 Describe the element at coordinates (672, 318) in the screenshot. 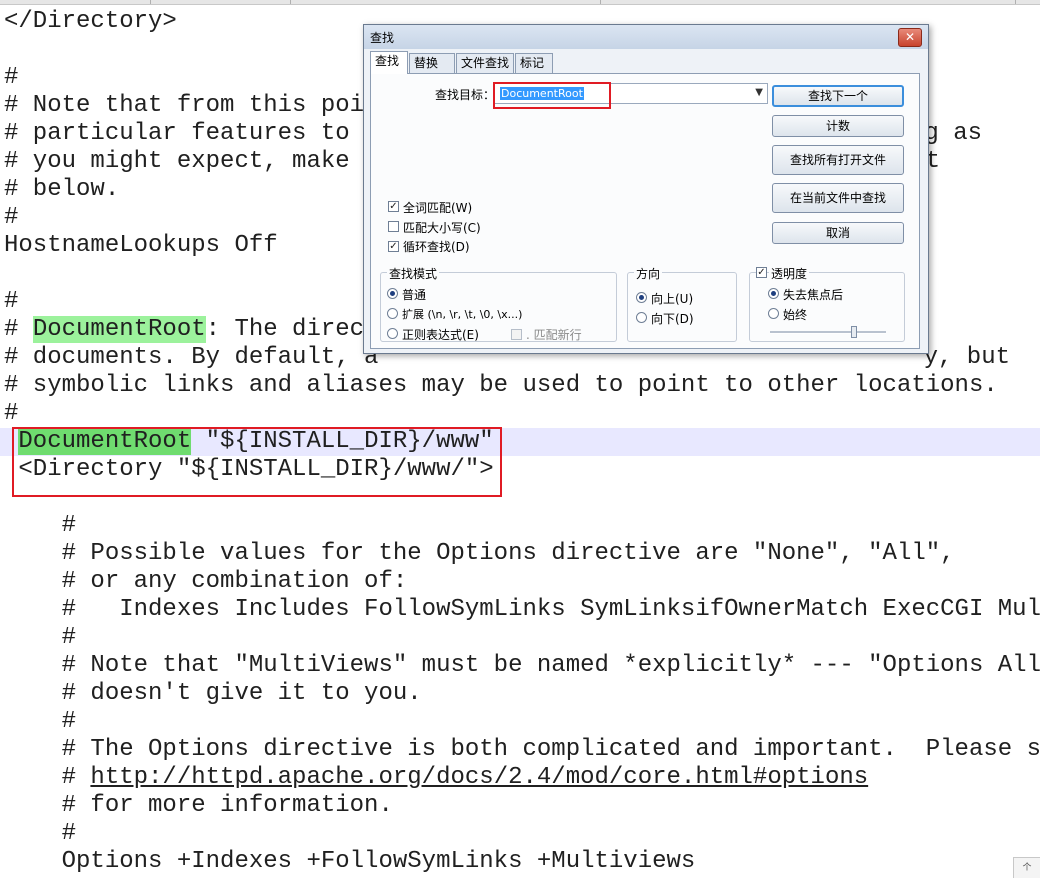

I see `direction-down-label: 向下(D)` at that location.